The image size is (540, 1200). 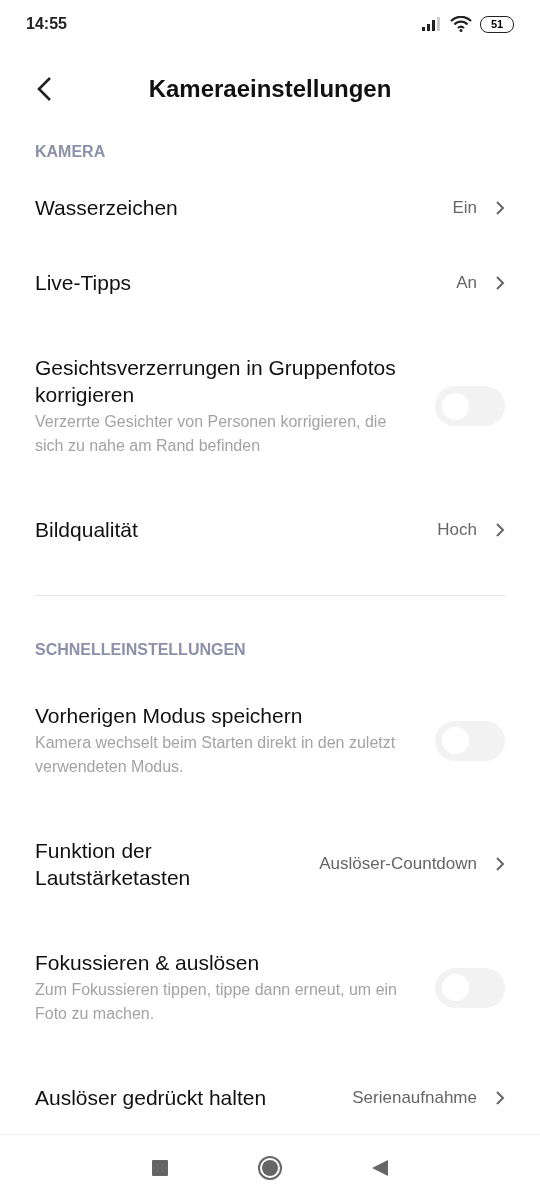 I want to click on battery-level: 51, so click(x=497, y=24).